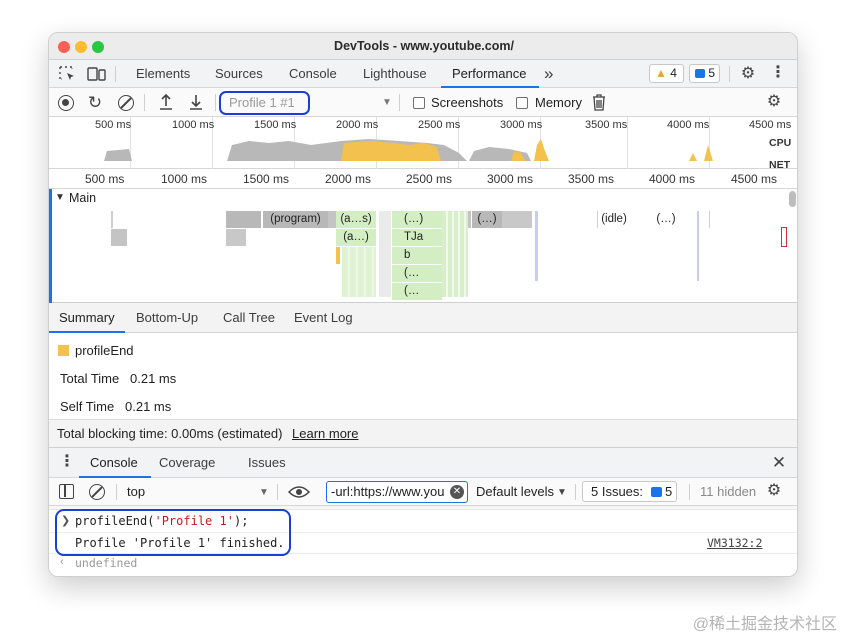 This screenshot has width=845, height=640. What do you see at coordinates (325, 433) in the screenshot?
I see `learn-more-link: Learn more` at bounding box center [325, 433].